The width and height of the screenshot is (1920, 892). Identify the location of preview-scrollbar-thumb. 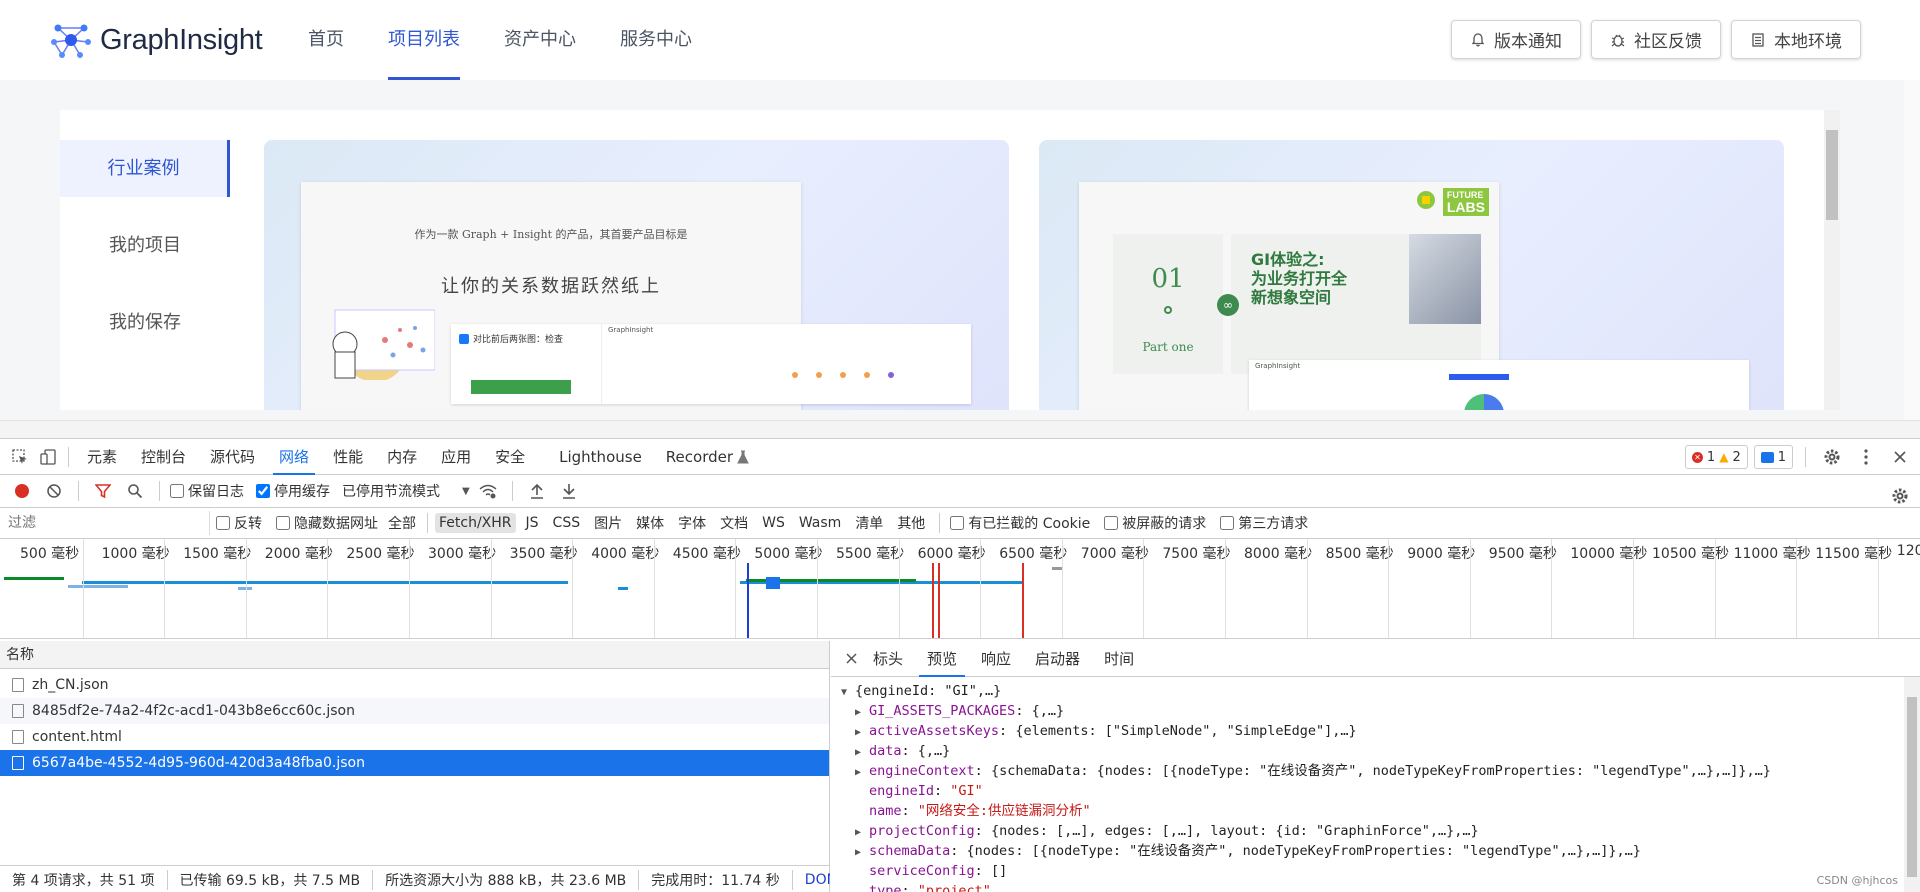
(1912, 787).